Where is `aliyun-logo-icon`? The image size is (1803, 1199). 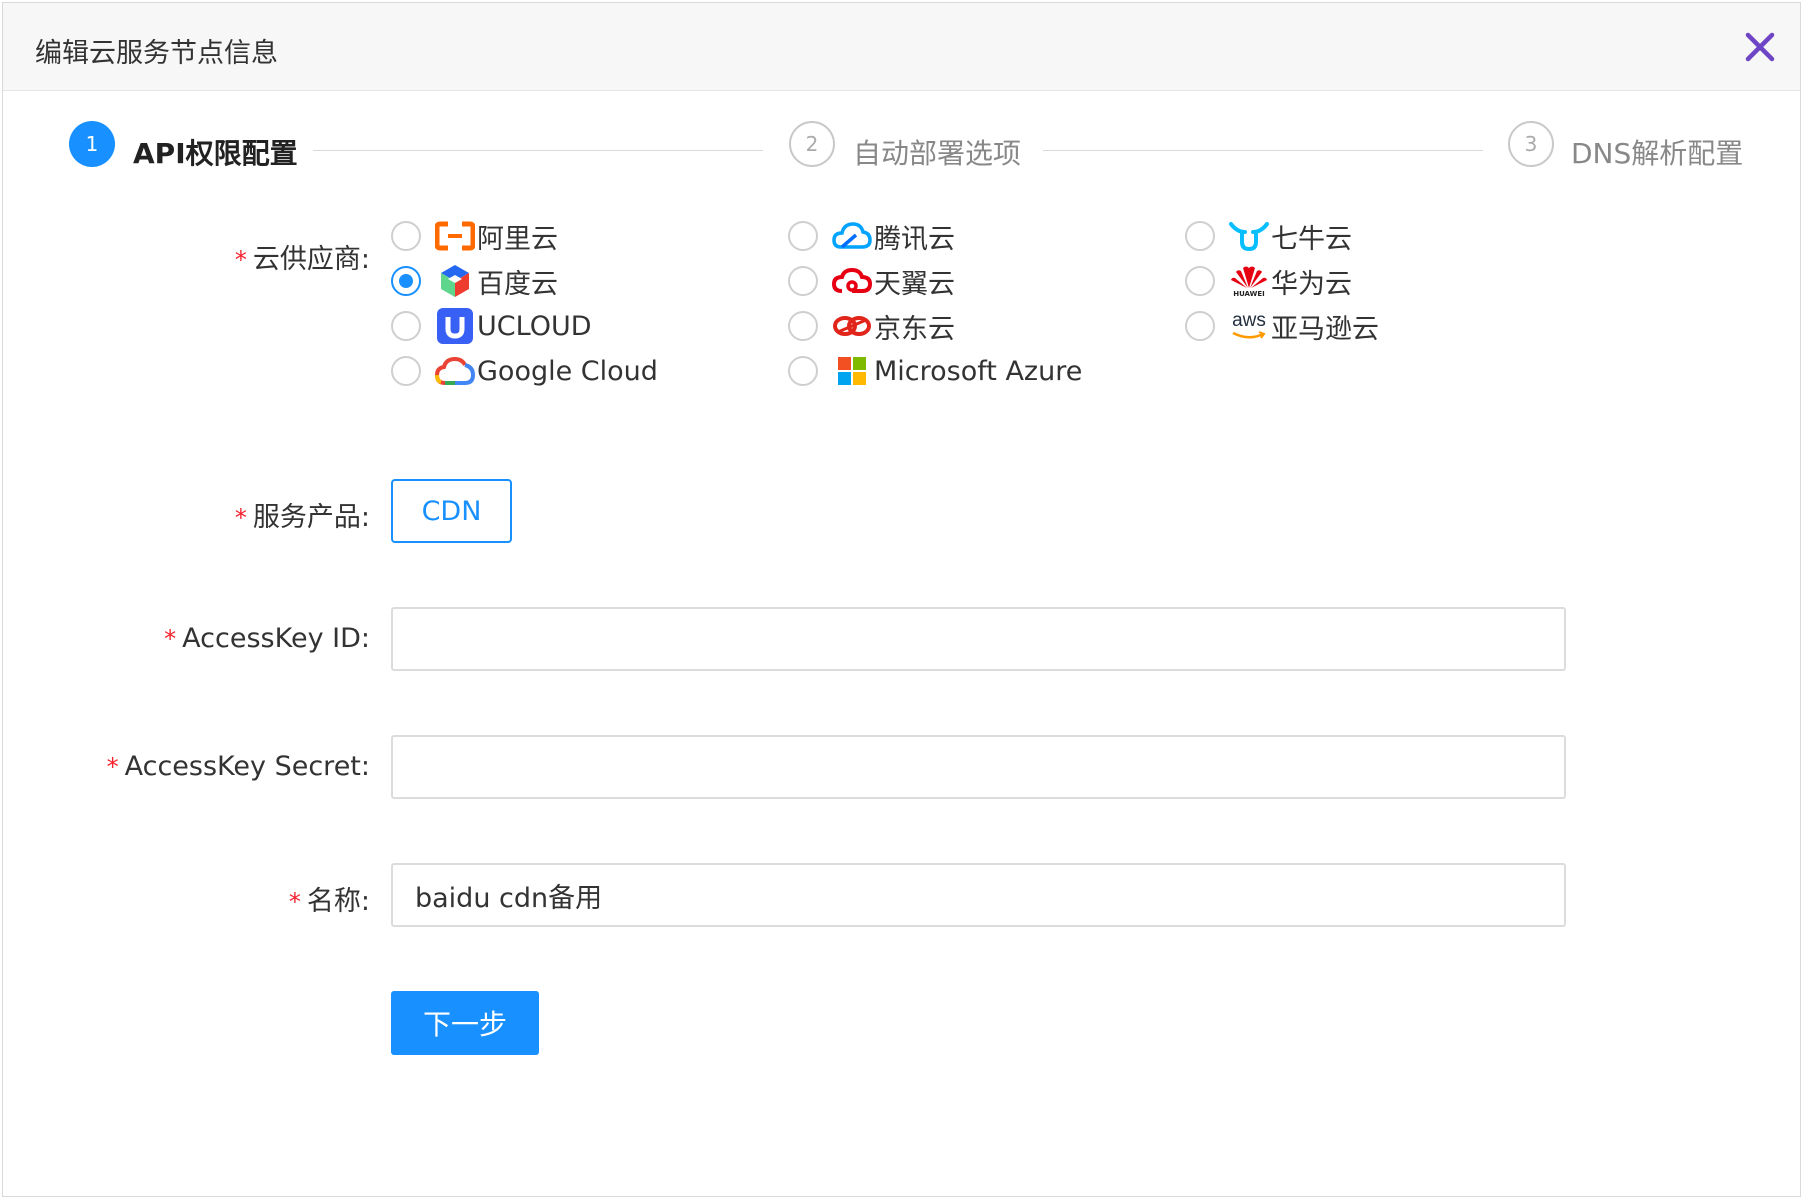 aliyun-logo-icon is located at coordinates (455, 236).